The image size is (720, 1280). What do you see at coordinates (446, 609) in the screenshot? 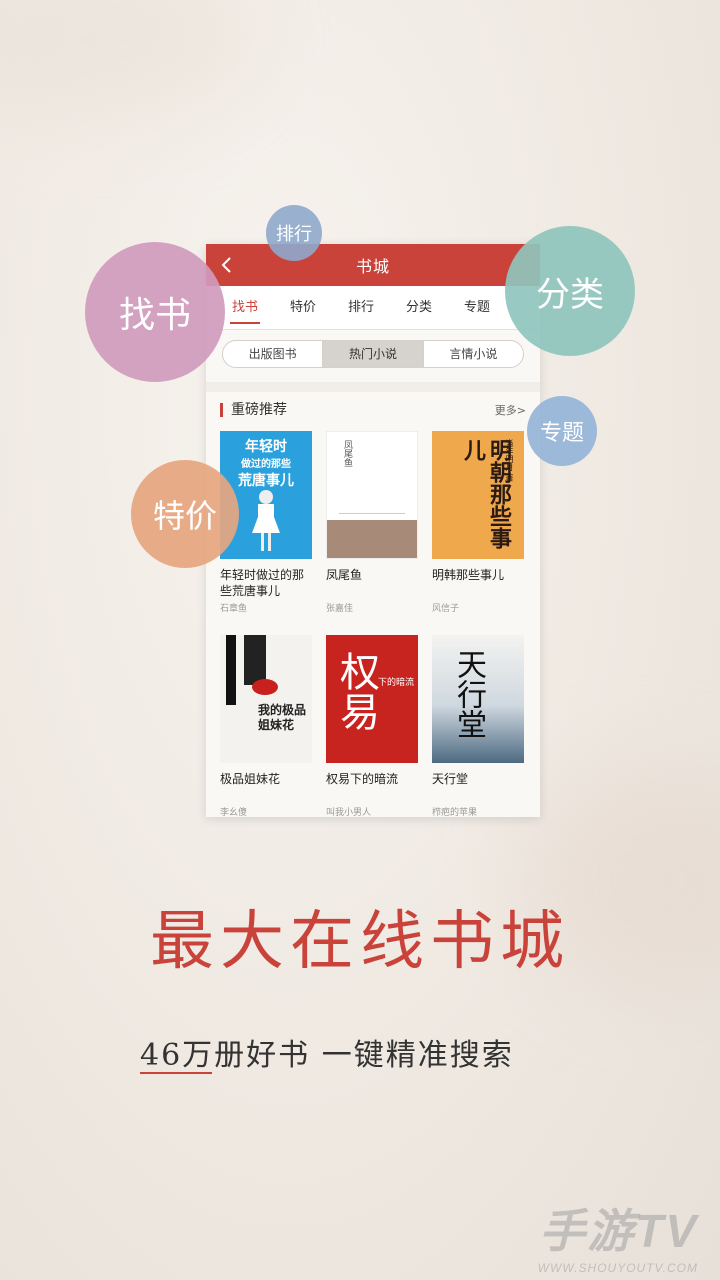
I see `book-author: 风信子` at bounding box center [446, 609].